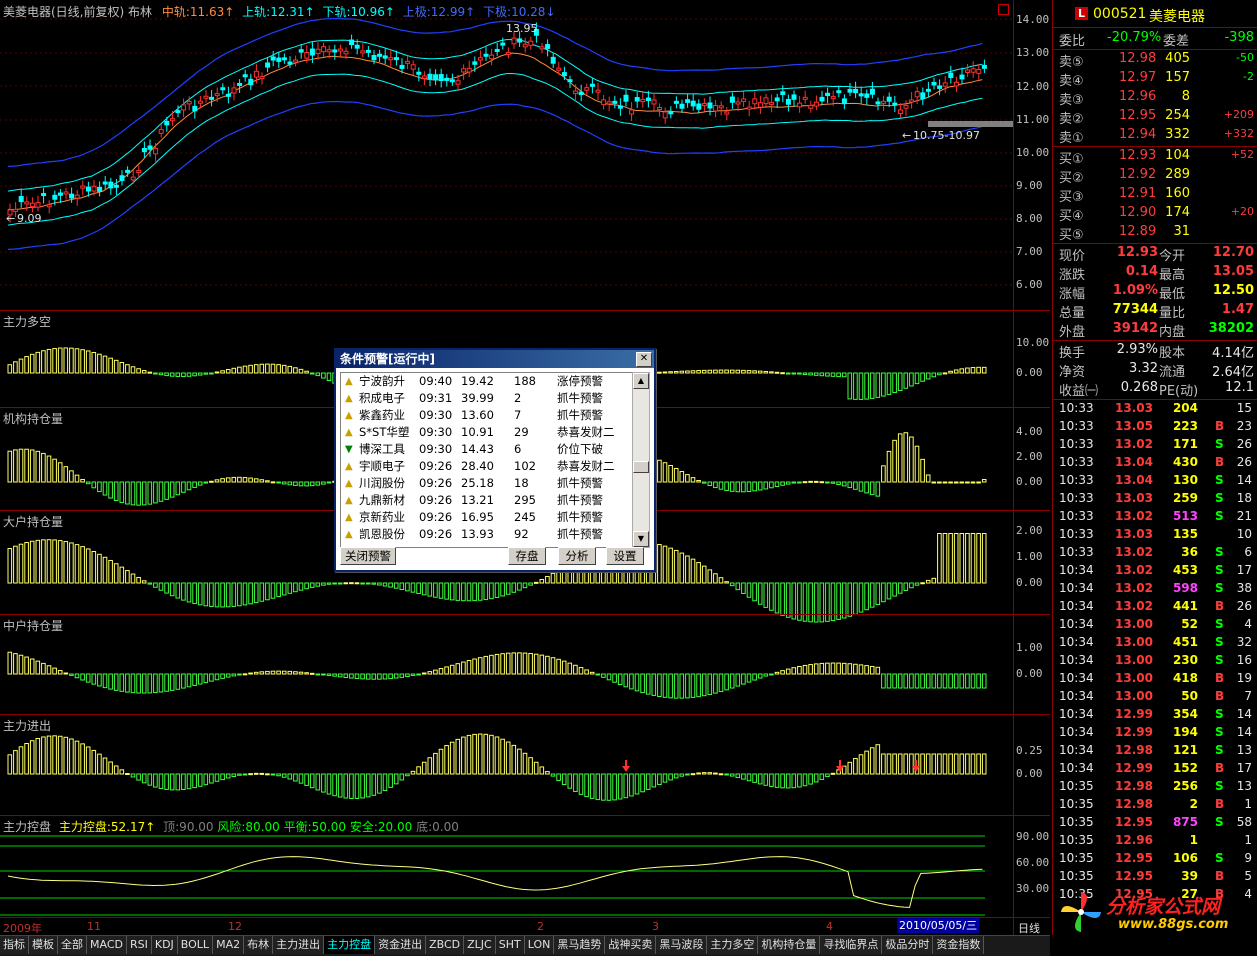 The height and width of the screenshot is (956, 1257). I want to click on alert-row: ▲ 紫鑫药业 09:30 13.60 7 抓牛预警, so click(486, 415).